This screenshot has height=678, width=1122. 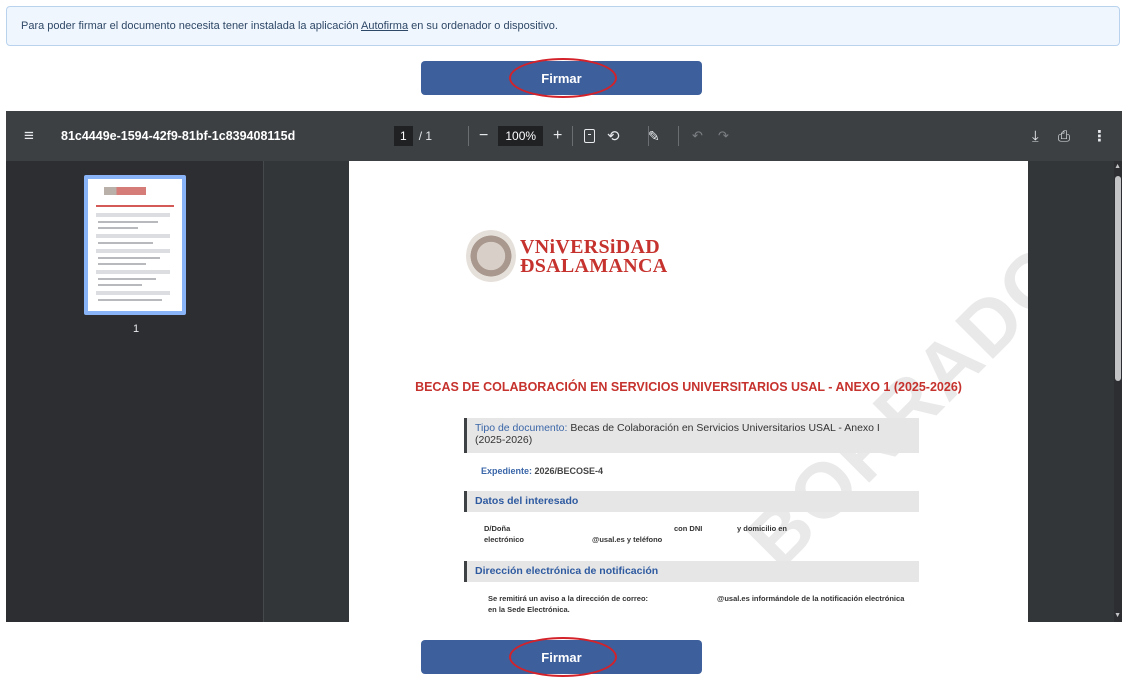 I want to click on direccion-sede-text: en la Sede Electrónica., so click(x=529, y=609).